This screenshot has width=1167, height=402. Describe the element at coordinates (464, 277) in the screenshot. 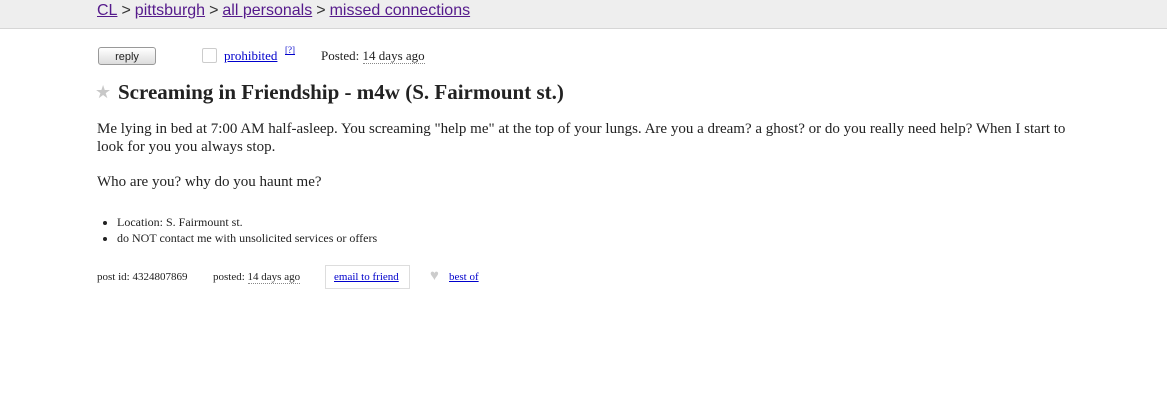

I see `best-of-link: best of` at that location.